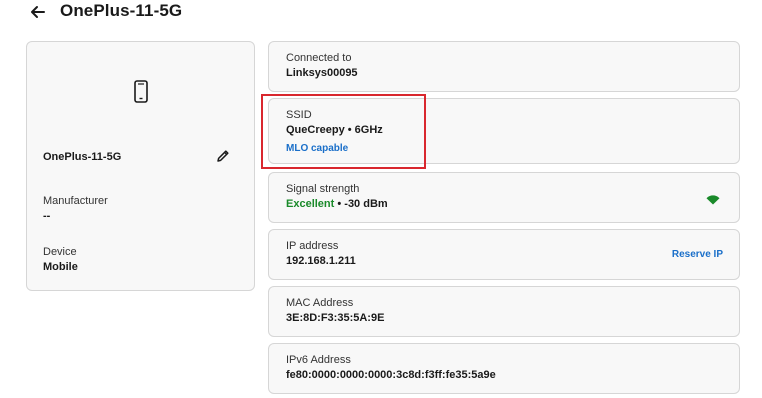 The image size is (762, 398). Describe the element at coordinates (322, 73) in the screenshot. I see `connected-to-value: Linksys00095` at that location.